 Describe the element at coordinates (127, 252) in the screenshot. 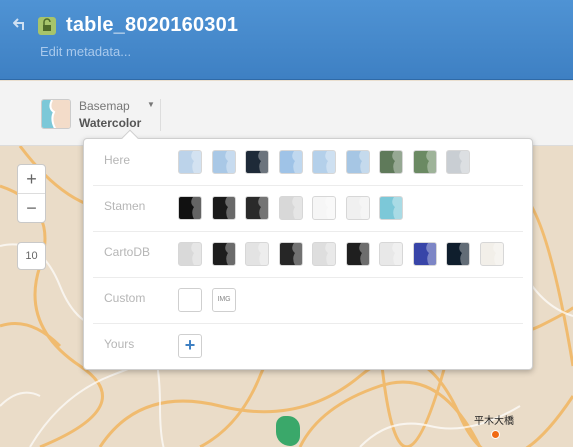

I see `row-label: CartoDB` at that location.